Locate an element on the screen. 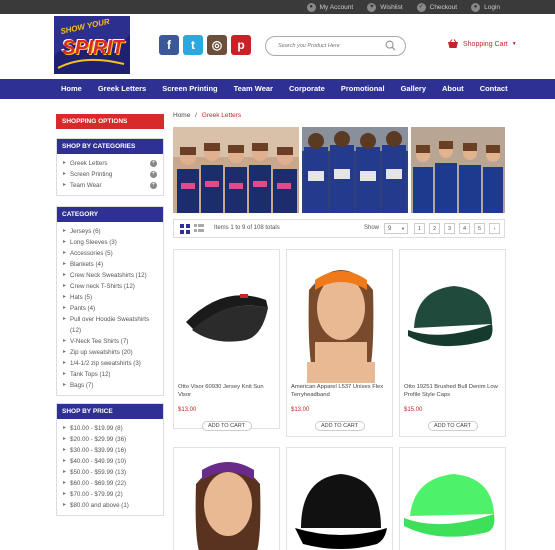 This screenshot has height=550, width=555. category-link: Greek Letters + is located at coordinates (110, 163).